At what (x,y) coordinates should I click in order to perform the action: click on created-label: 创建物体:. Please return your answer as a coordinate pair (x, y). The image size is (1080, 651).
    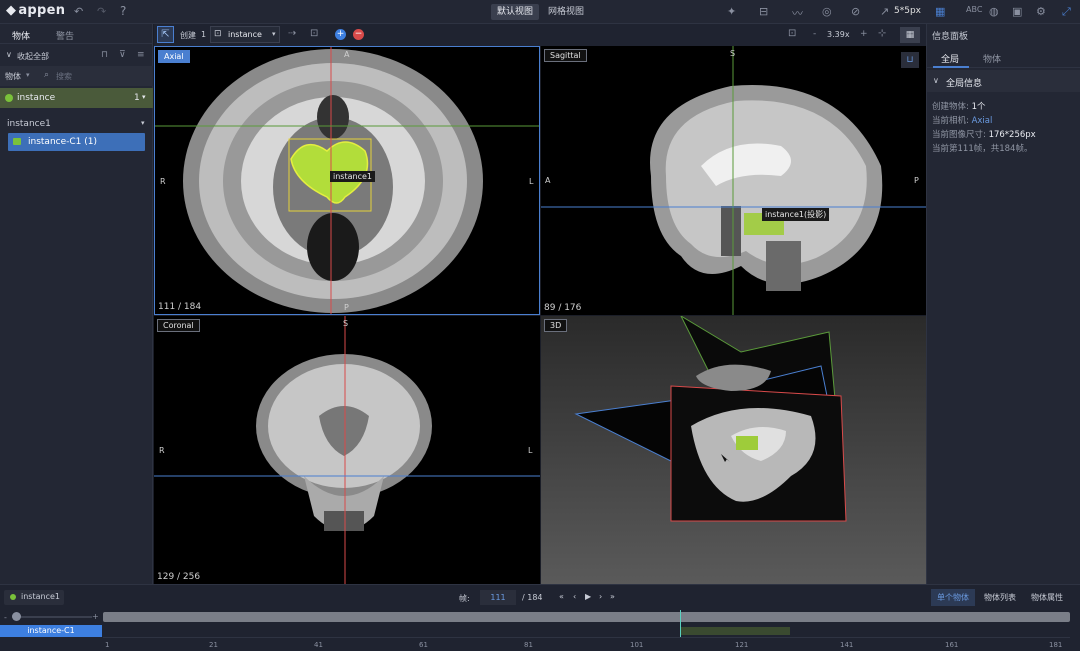
    Looking at the image, I should click on (950, 107).